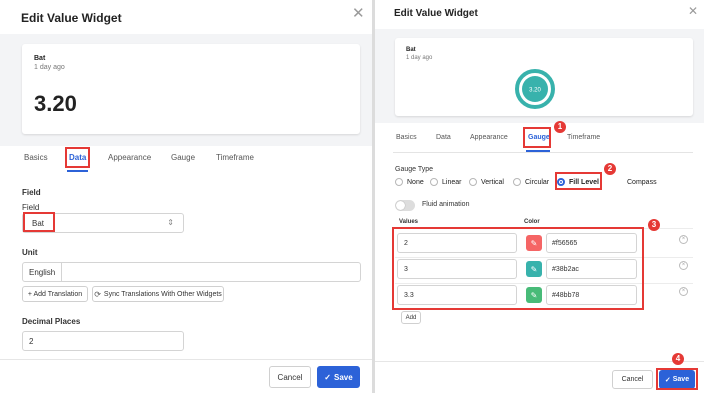  Describe the element at coordinates (532, 222) in the screenshot. I see `color-header: Color` at that location.